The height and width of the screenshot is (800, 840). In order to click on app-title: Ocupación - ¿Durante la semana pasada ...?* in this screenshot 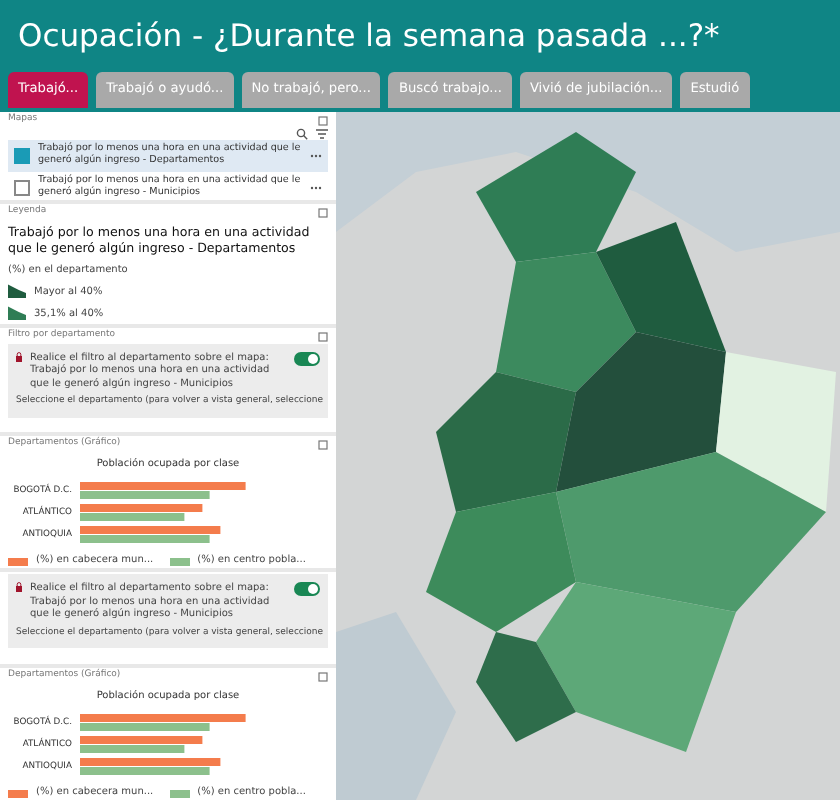, I will do `click(369, 37)`.